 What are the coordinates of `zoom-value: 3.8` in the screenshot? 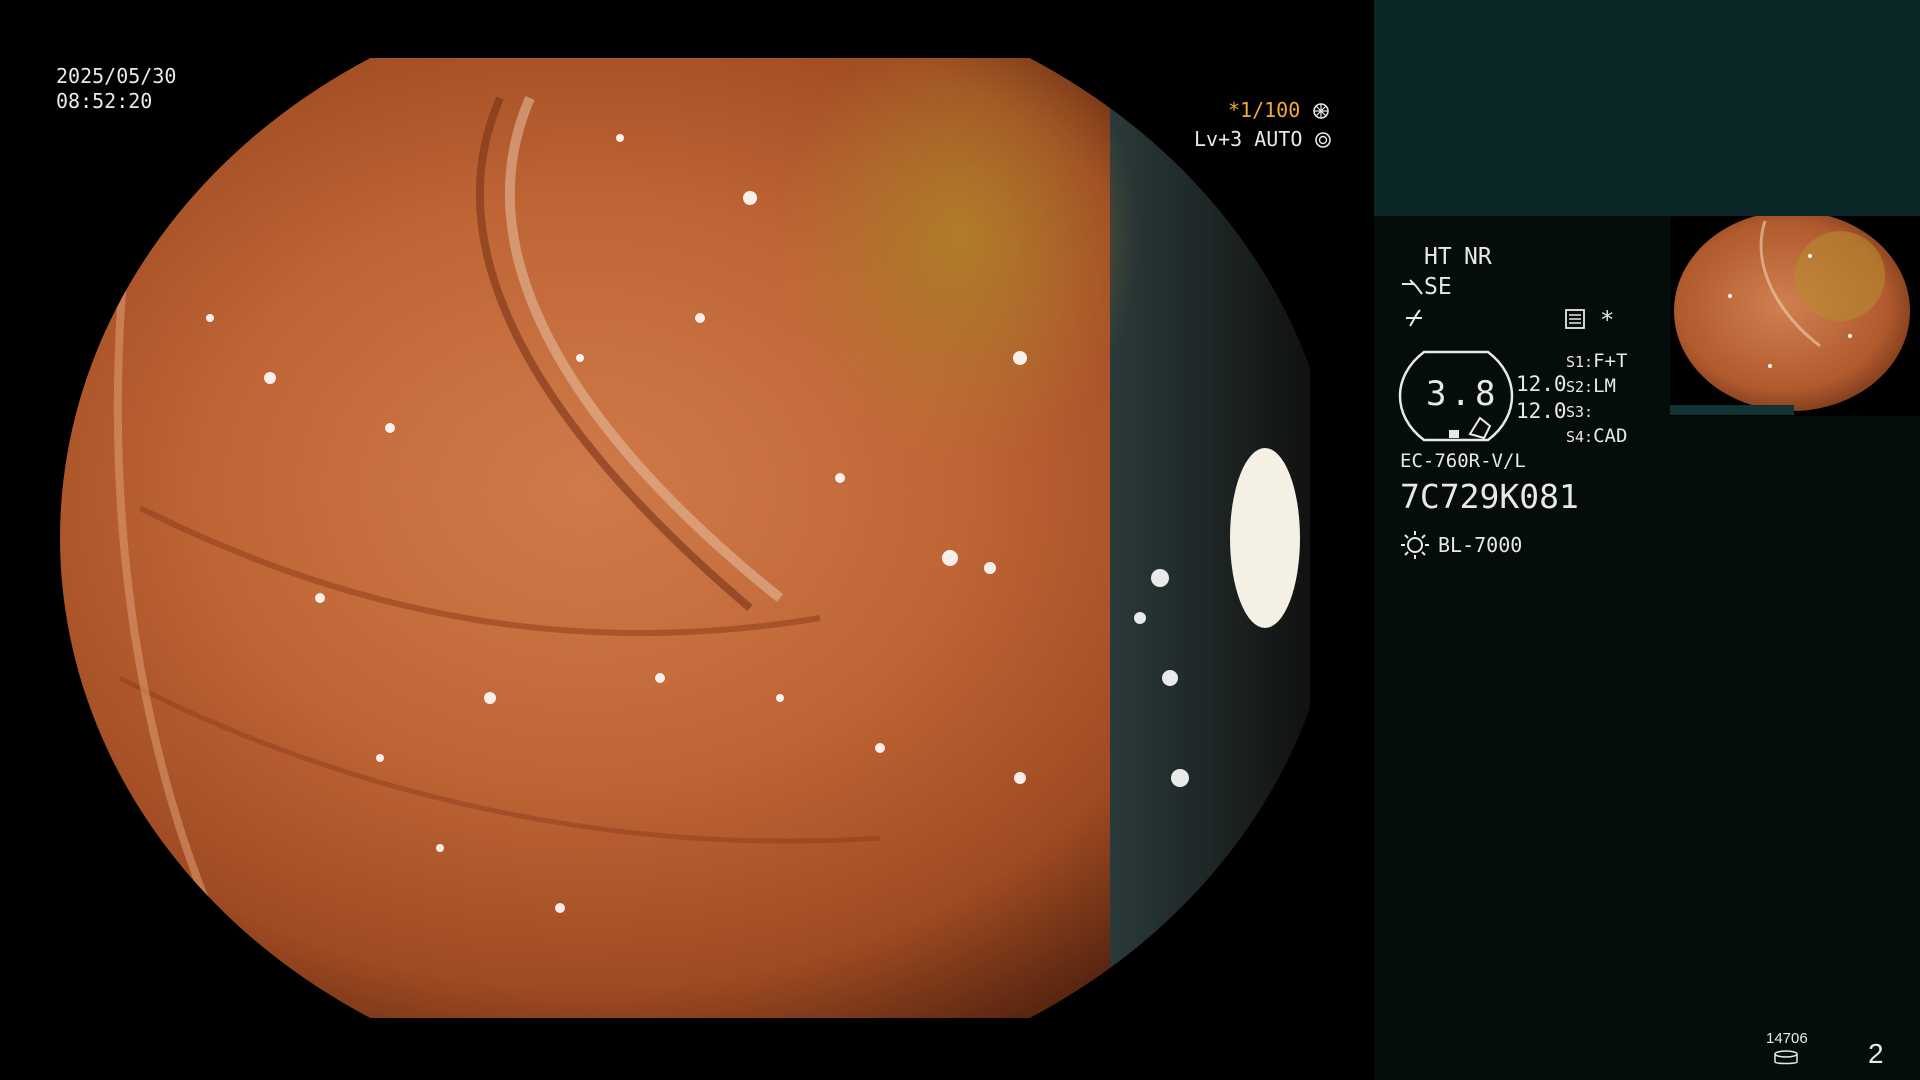 It's located at (1463, 394).